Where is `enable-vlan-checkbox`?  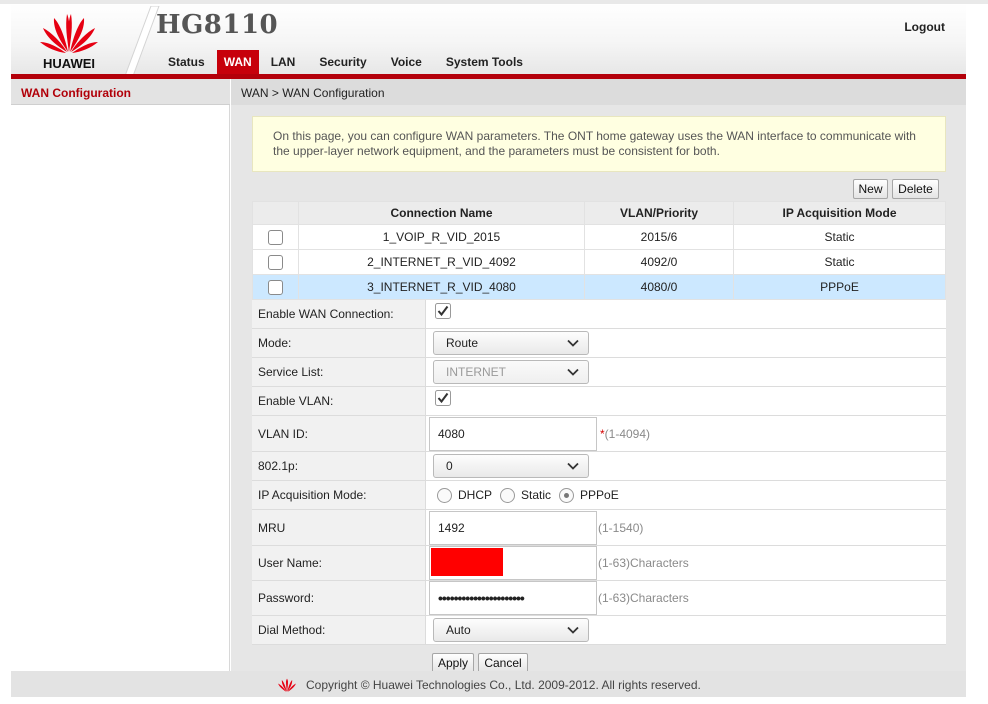
enable-vlan-checkbox is located at coordinates (443, 398).